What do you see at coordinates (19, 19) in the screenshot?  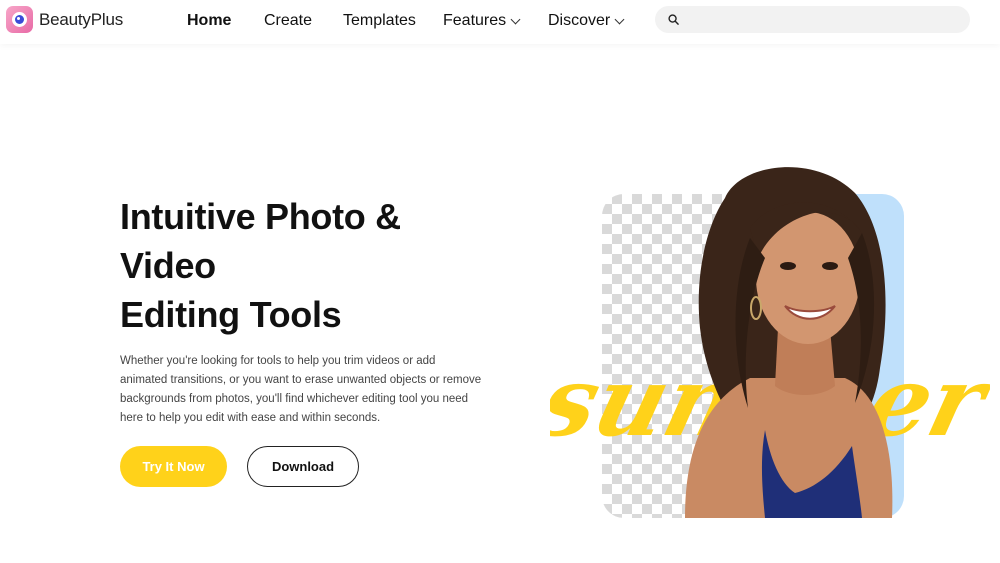 I see `beautyplus-logo-icon` at bounding box center [19, 19].